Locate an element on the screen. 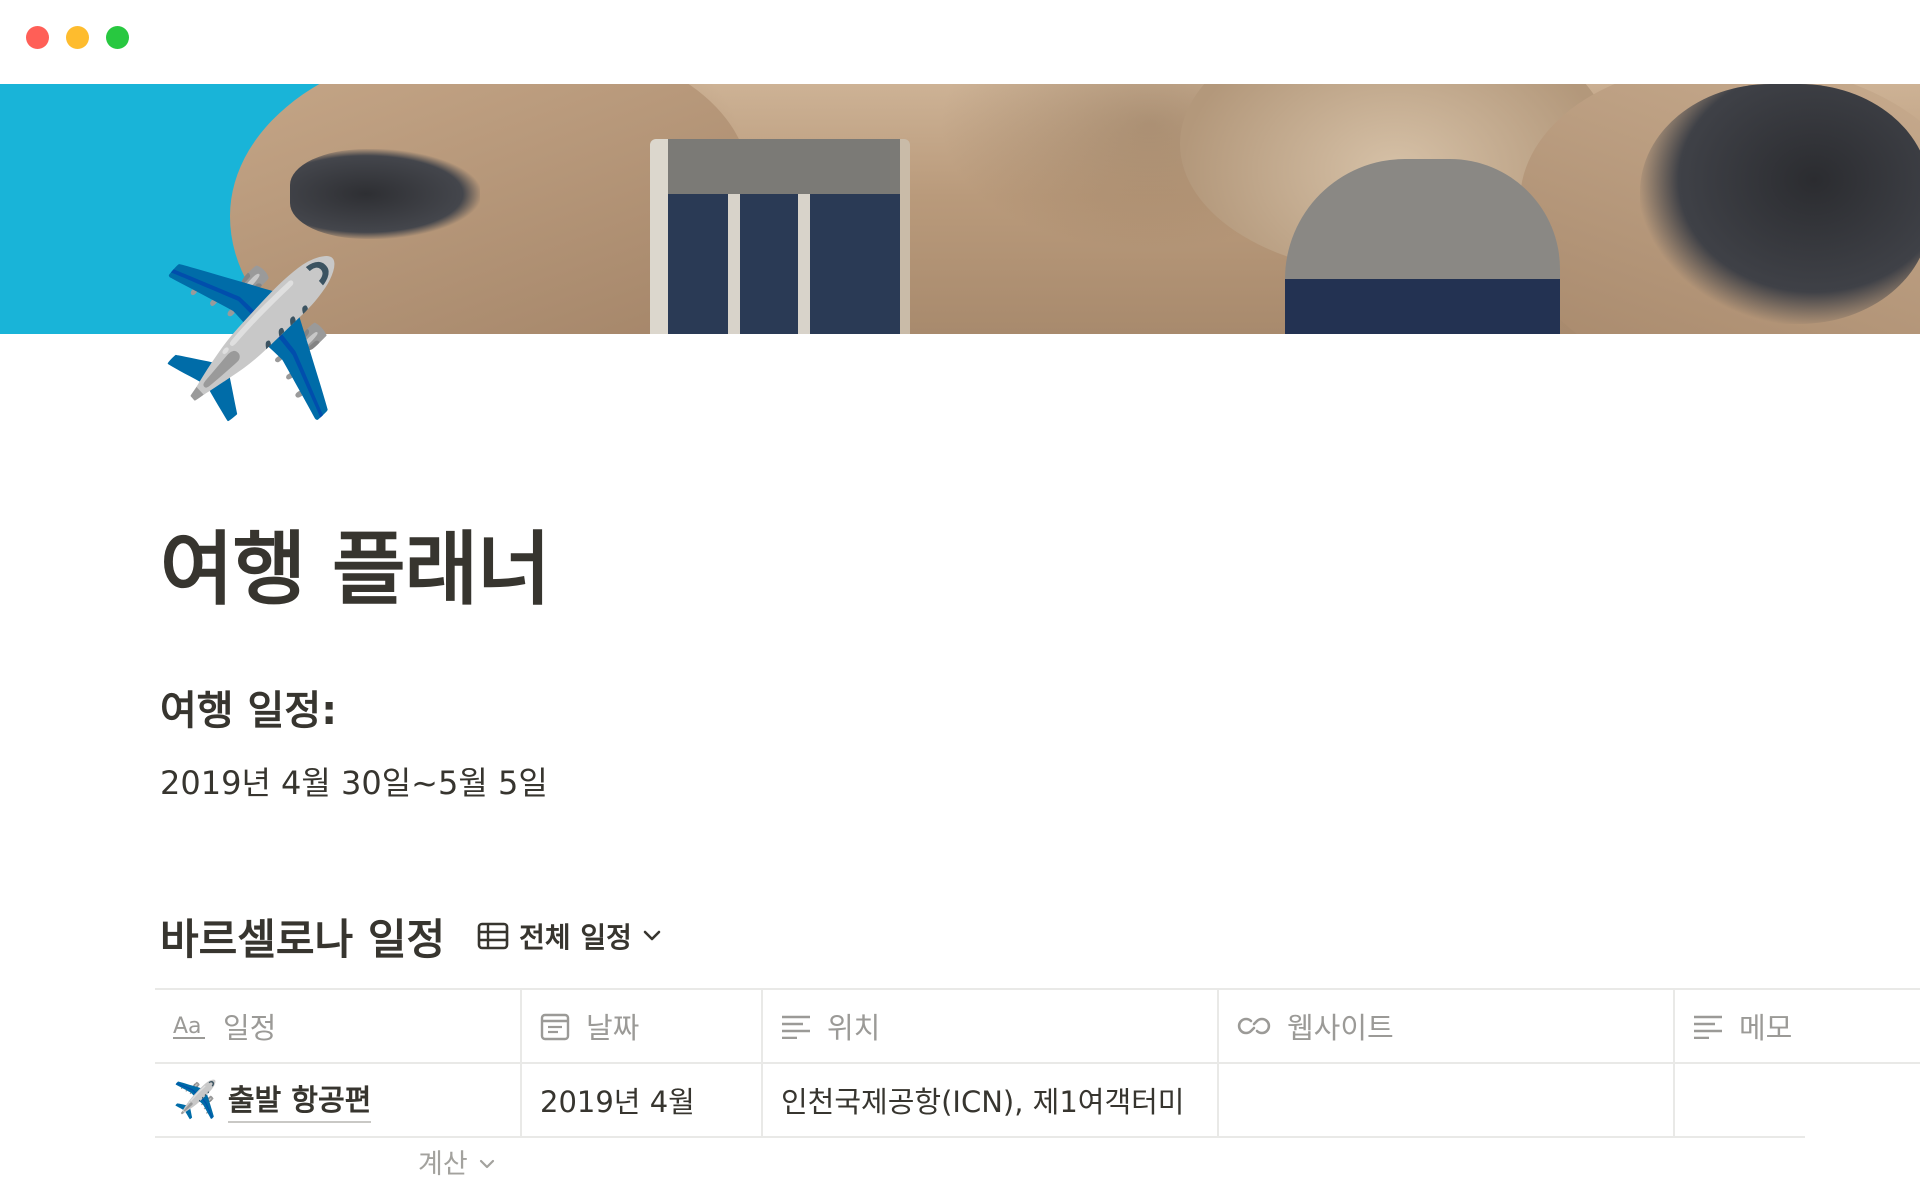 This screenshot has width=1920, height=1200. cell-memo is located at coordinates (1740, 1100).